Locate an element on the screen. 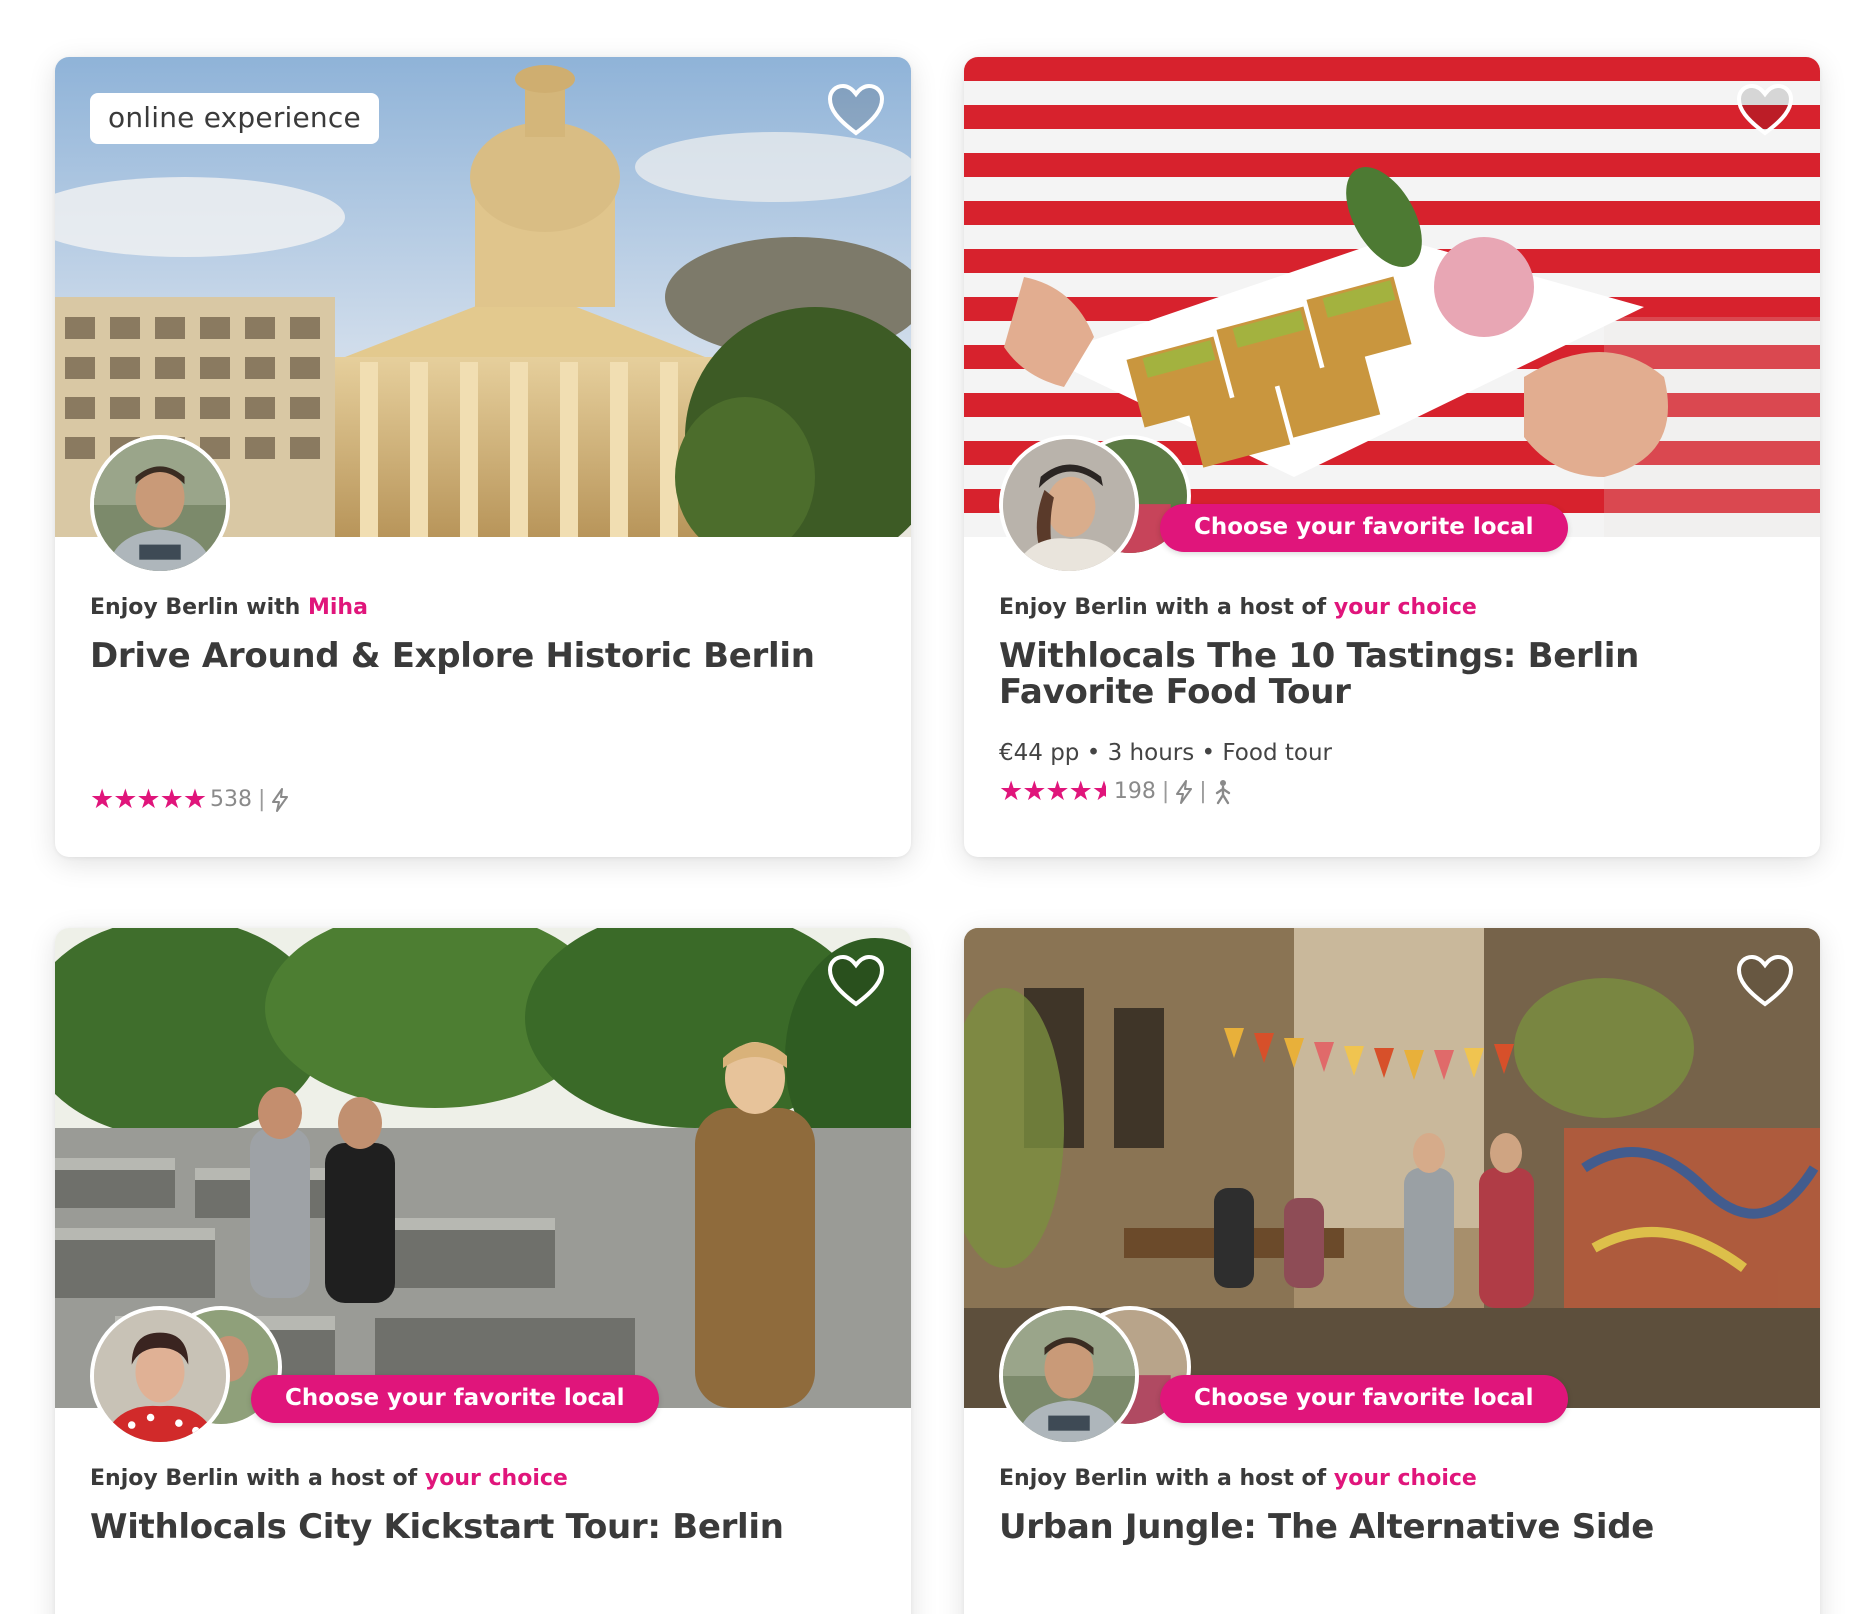 This screenshot has width=1864, height=1614. experience-title: Drive Around & Explore Historic Berlin is located at coordinates (483, 656).